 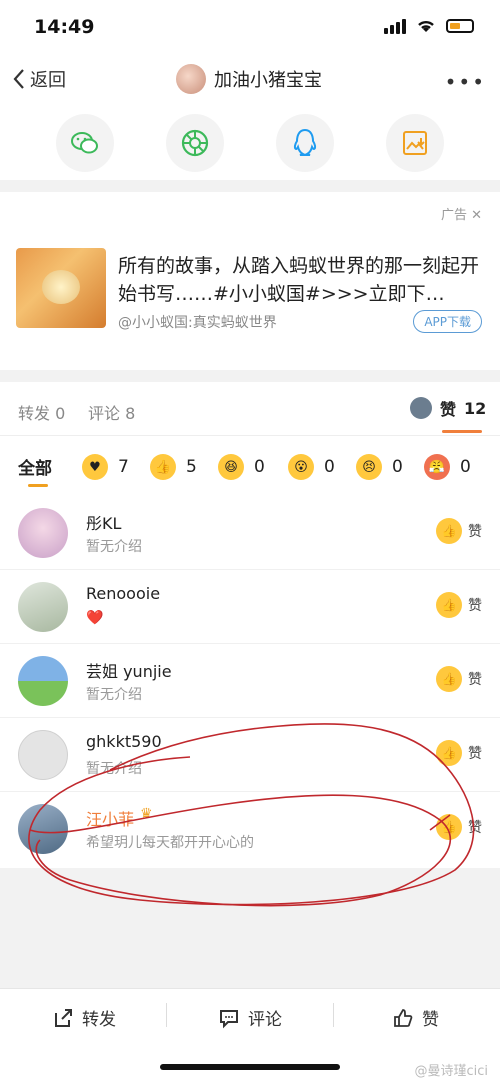 I want to click on reaction-laugh: 😆 0, so click(x=241, y=467).